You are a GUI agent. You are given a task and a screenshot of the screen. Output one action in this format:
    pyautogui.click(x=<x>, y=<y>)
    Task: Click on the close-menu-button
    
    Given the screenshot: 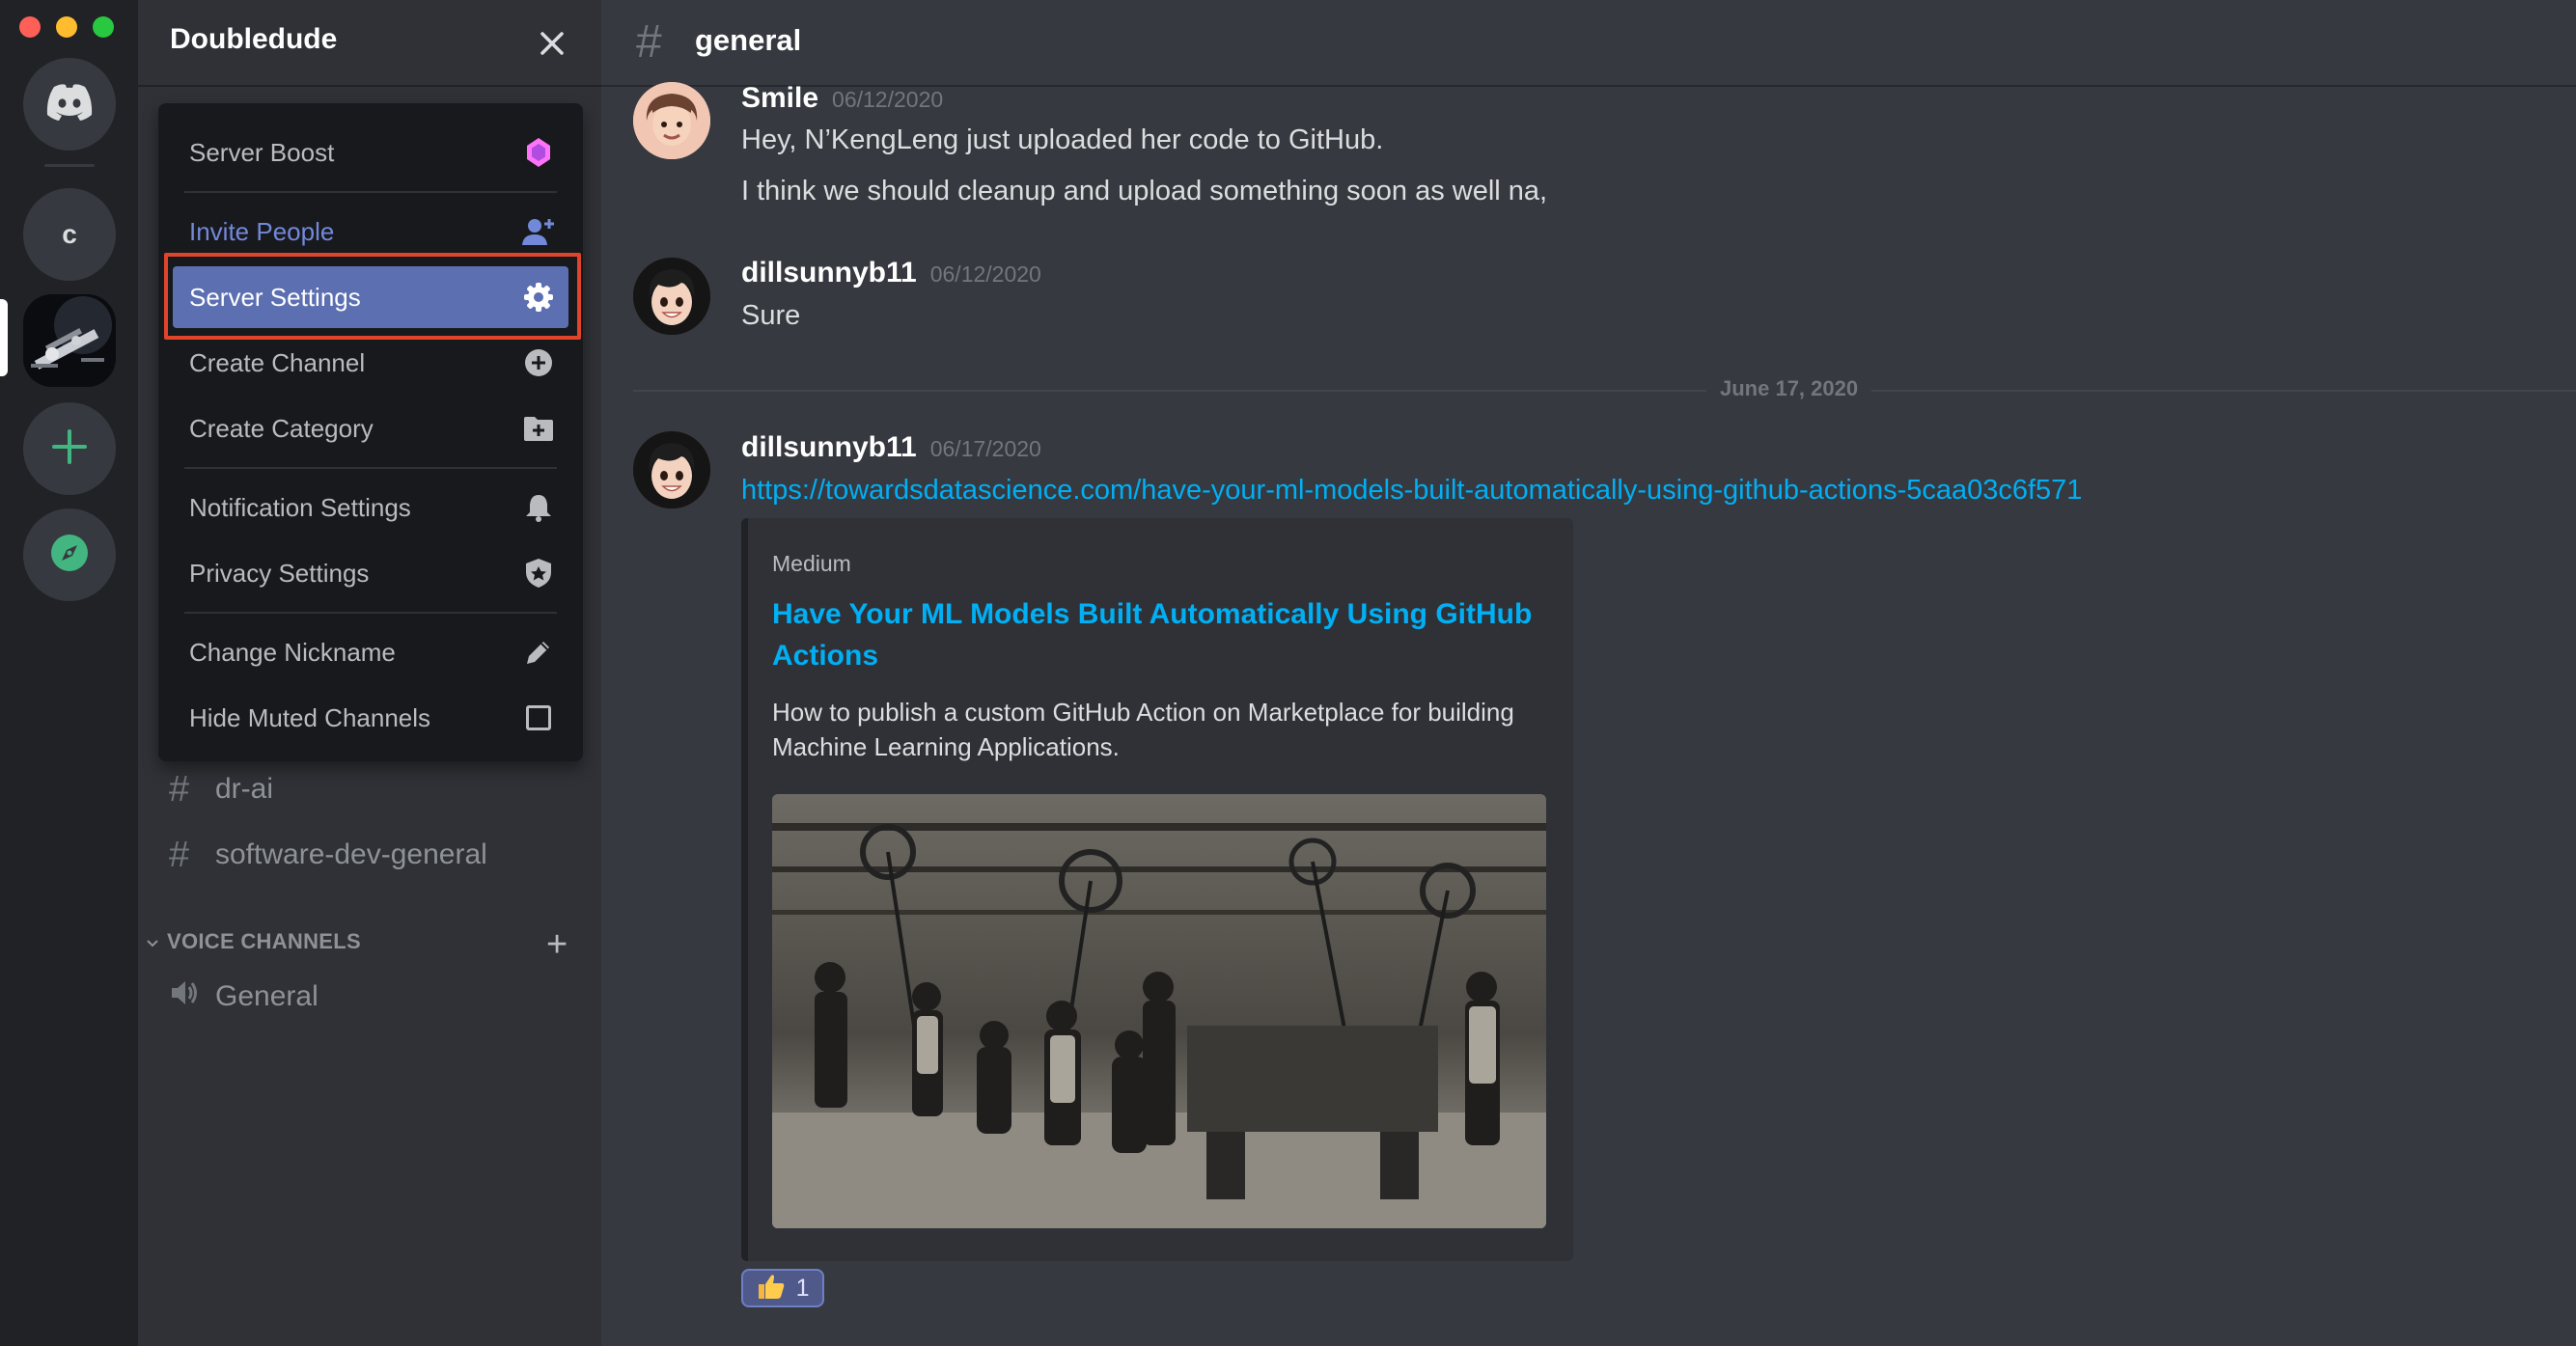 What is the action you would take?
    pyautogui.click(x=552, y=43)
    